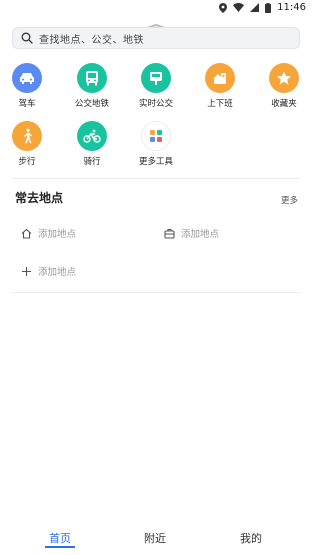 The width and height of the screenshot is (320, 555). Describe the element at coordinates (39, 198) in the screenshot. I see `section-title: 常去地点` at that location.